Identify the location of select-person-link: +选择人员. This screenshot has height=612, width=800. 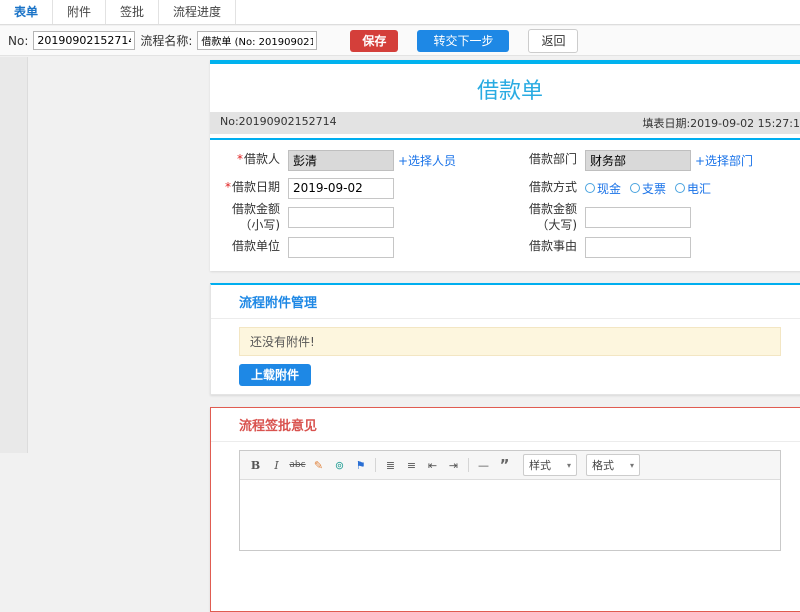
(427, 160).